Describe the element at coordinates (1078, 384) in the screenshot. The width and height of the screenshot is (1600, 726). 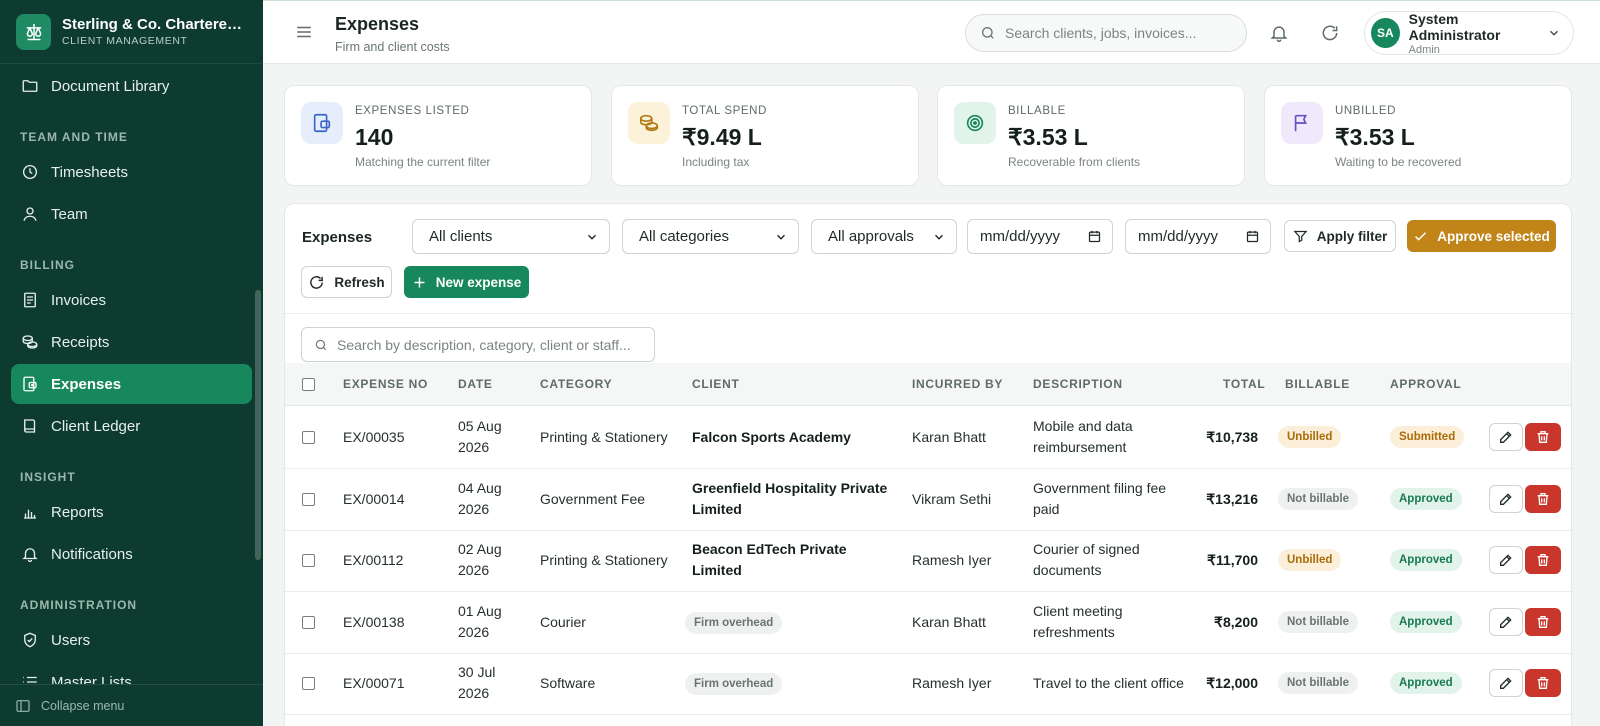
I see `column-header: DESCRIPTION` at that location.